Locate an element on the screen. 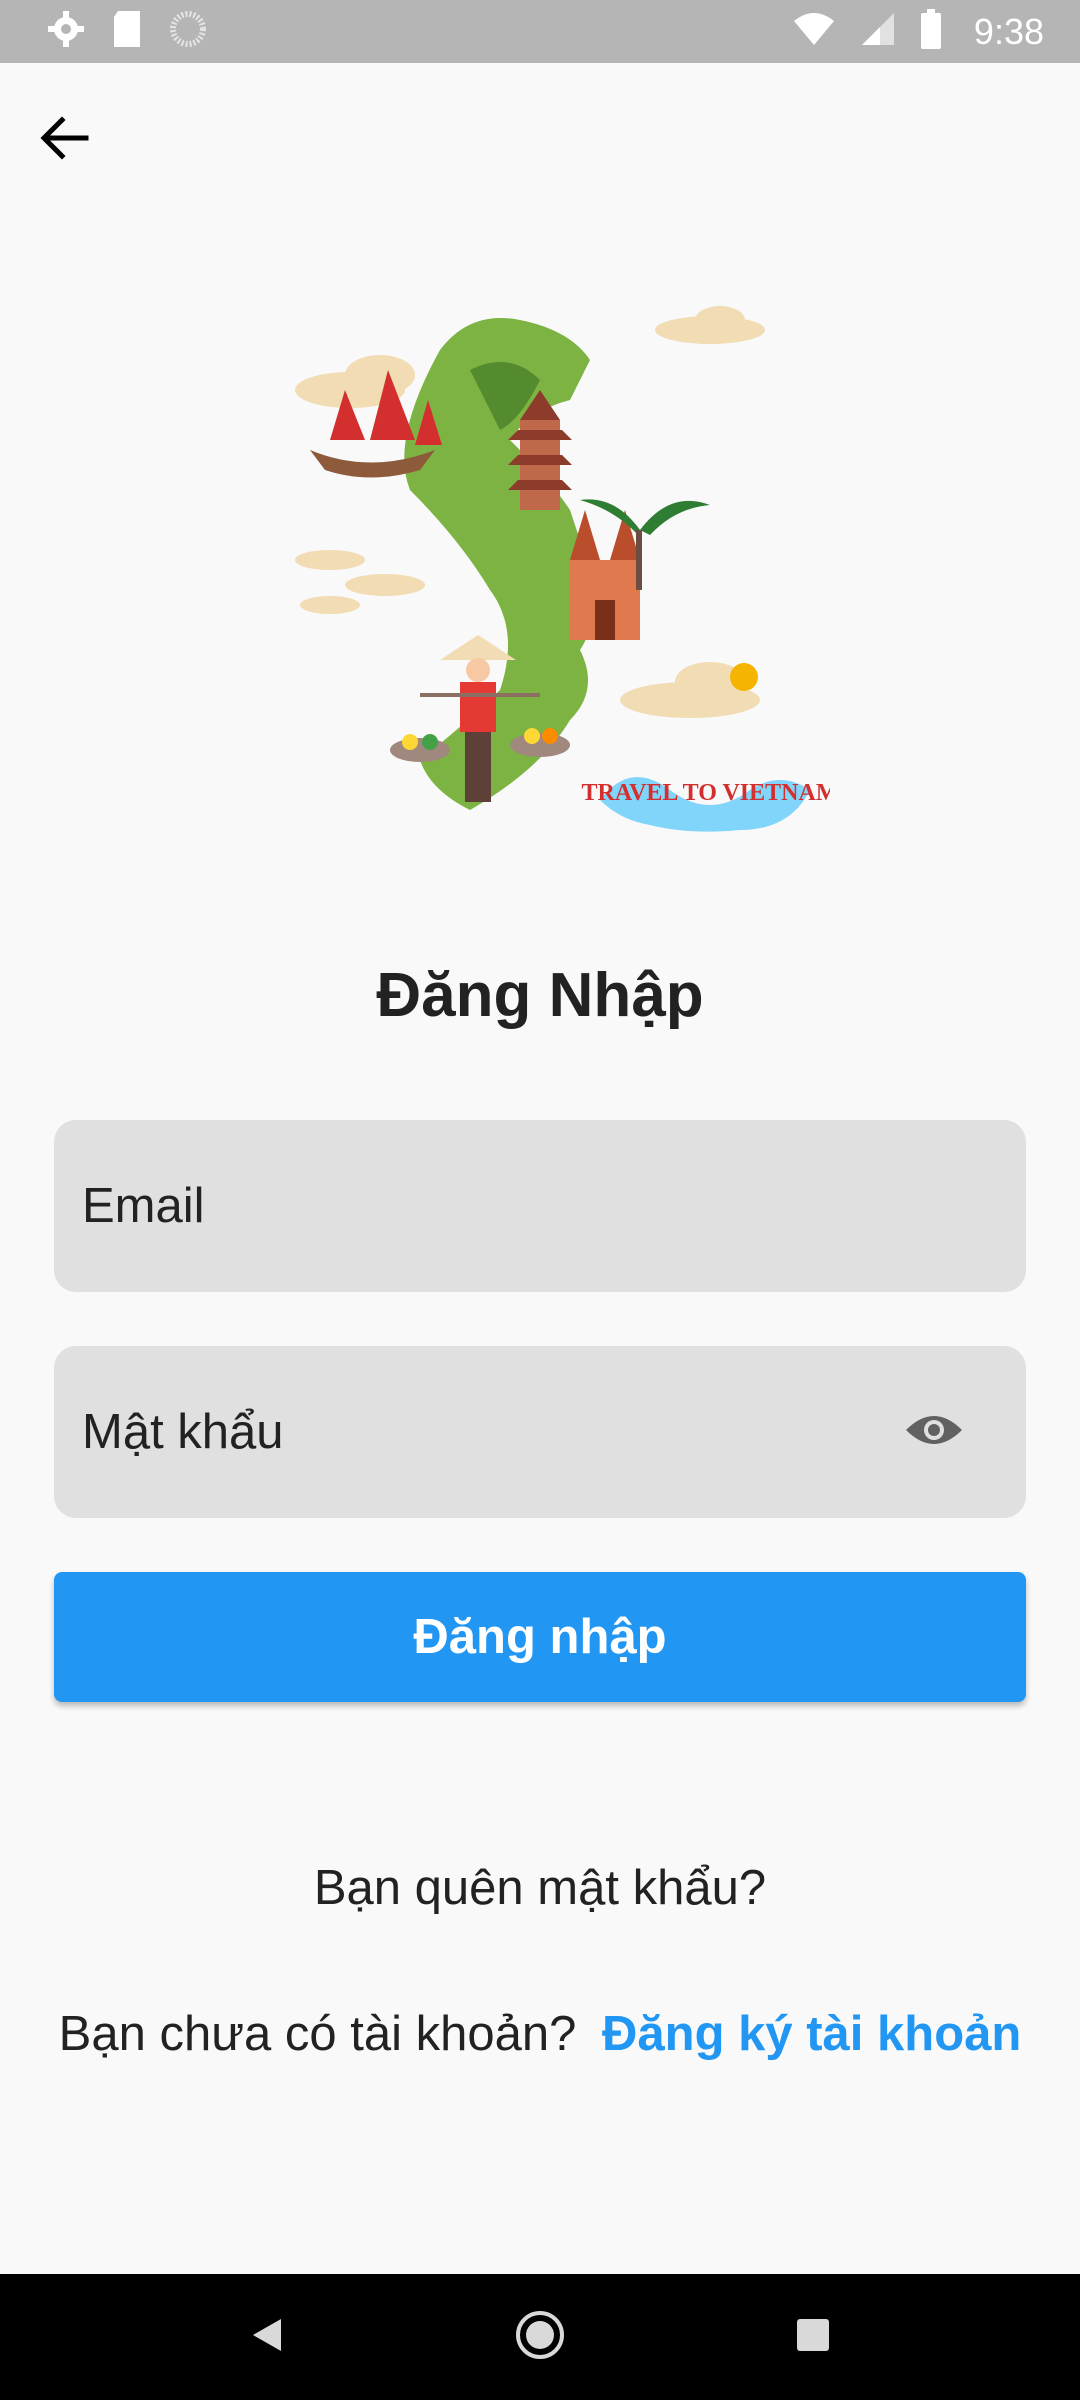 The height and width of the screenshot is (2400, 1080). signal-icon is located at coordinates (878, 31).